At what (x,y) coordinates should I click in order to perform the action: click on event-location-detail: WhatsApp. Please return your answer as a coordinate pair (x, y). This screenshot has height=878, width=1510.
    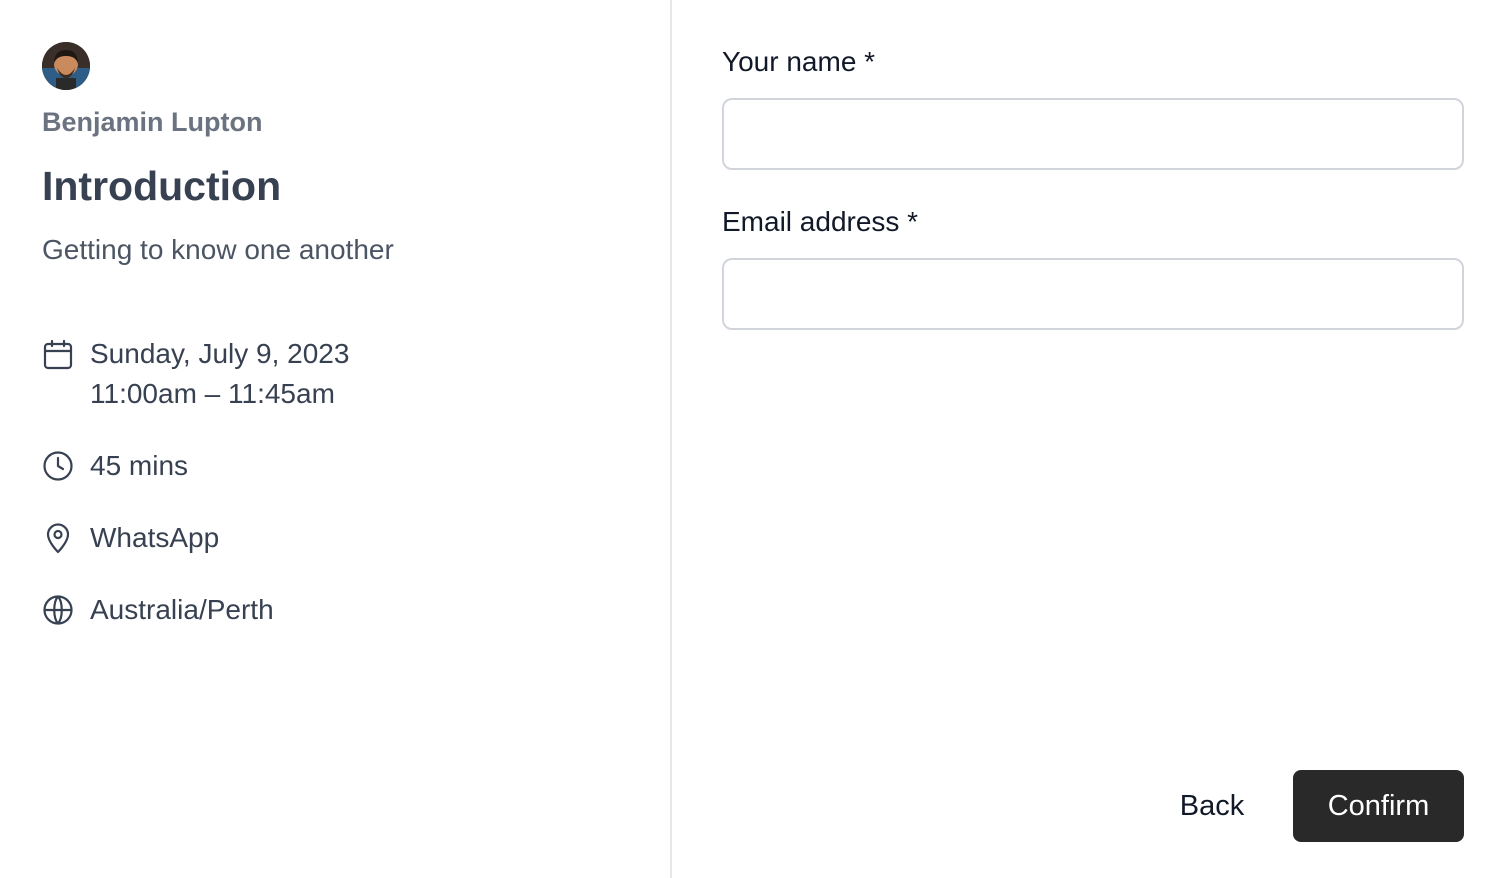
    Looking at the image, I should click on (130, 540).